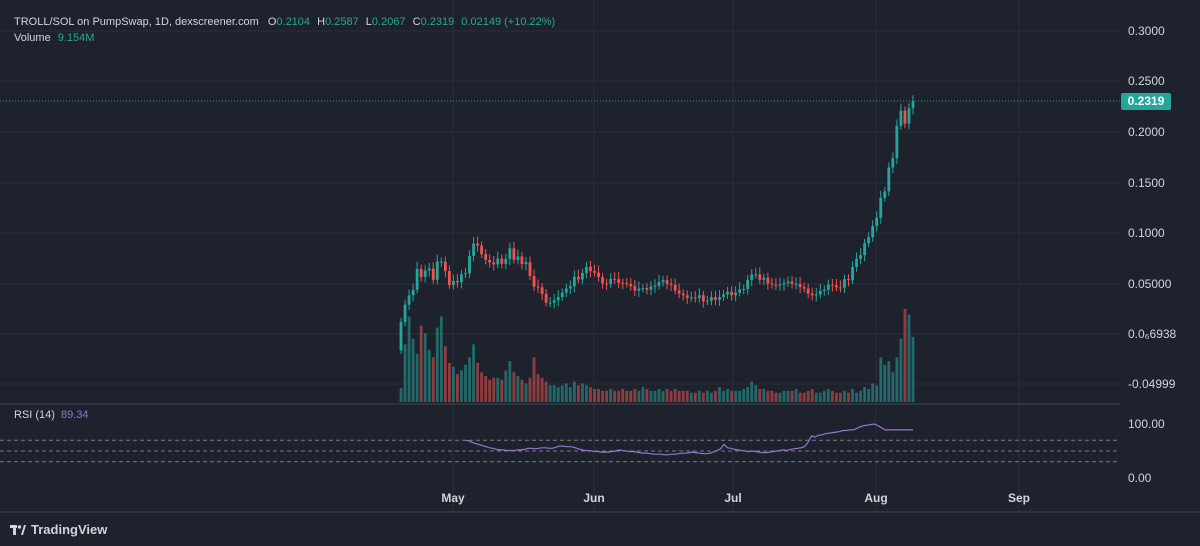 The height and width of the screenshot is (546, 1200). Describe the element at coordinates (593, 498) in the screenshot. I see `time-tick-label: Jun` at that location.